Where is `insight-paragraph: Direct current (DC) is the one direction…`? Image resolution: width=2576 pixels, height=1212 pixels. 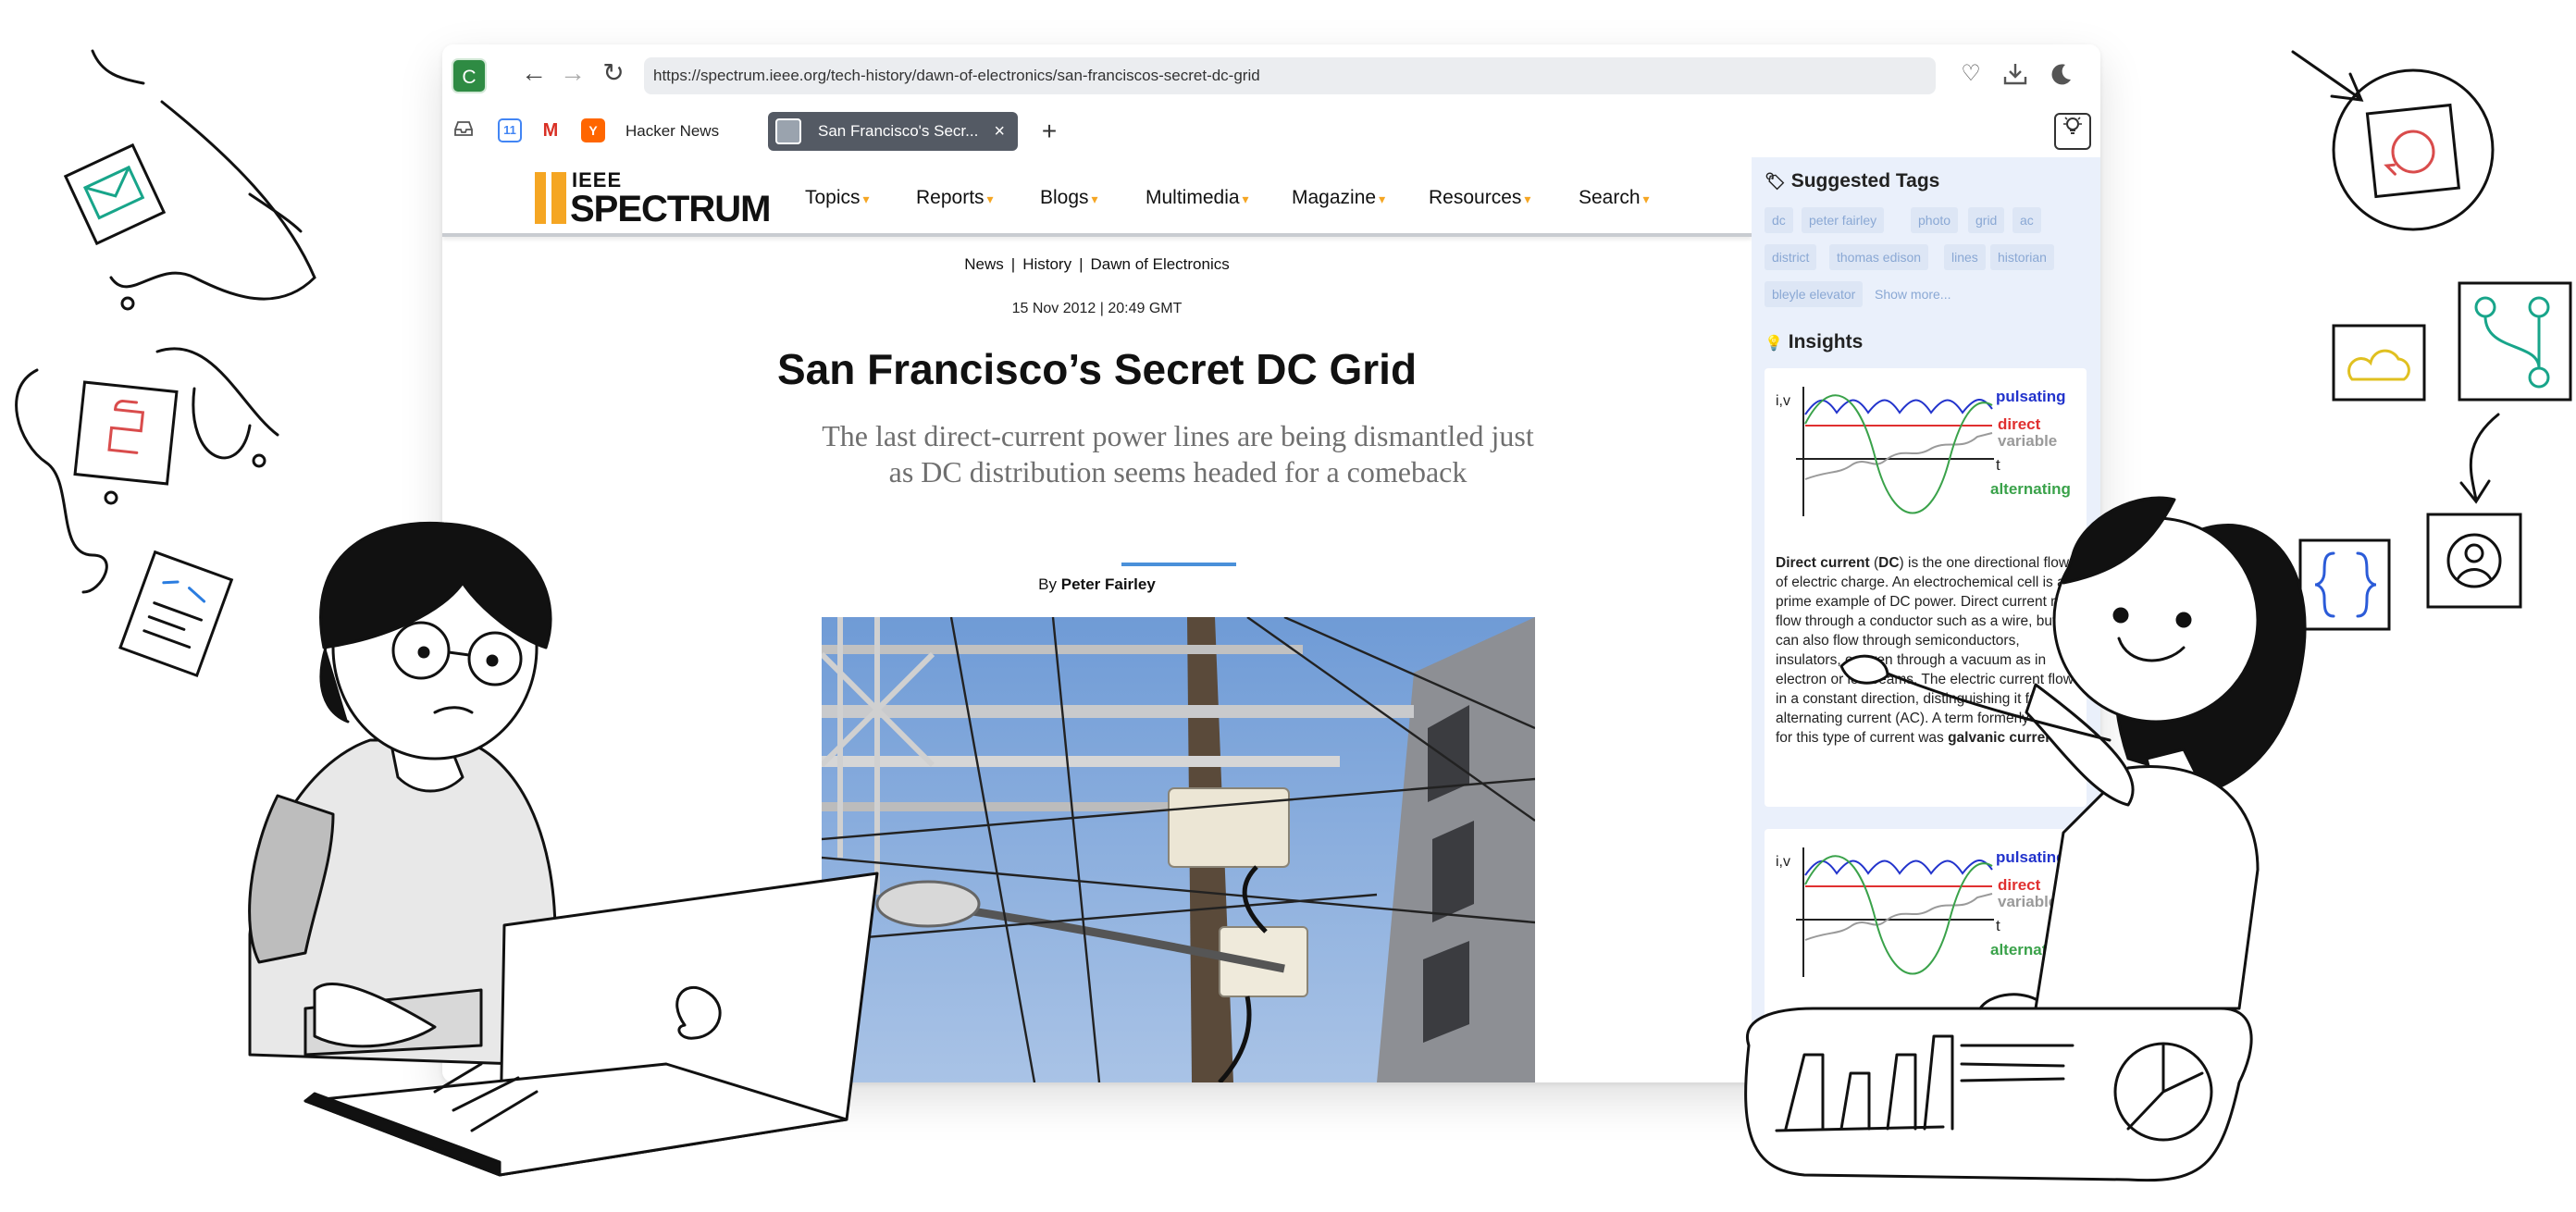
insight-paragraph: Direct current (DC) is the one direction… is located at coordinates (1929, 650).